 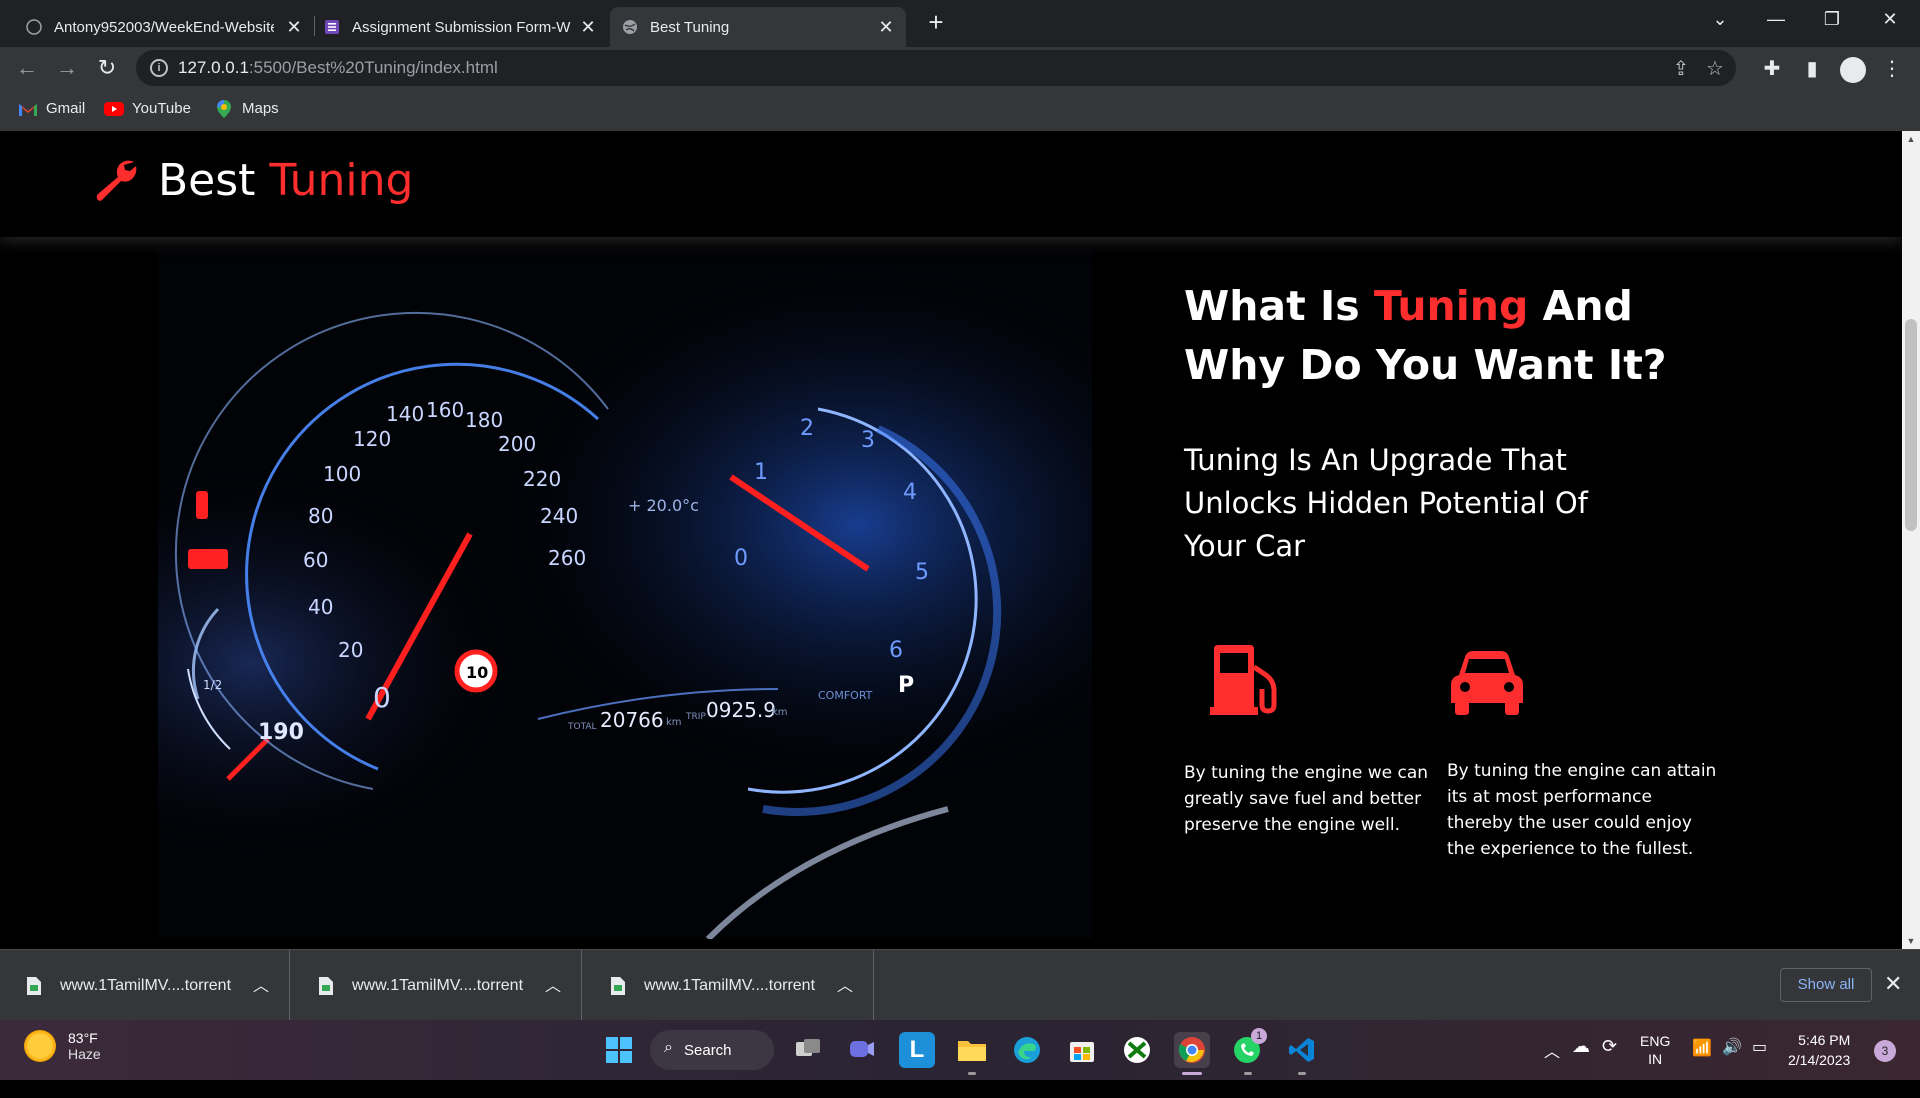 What do you see at coordinates (1772, 69) in the screenshot?
I see `extensions-icon: ✚` at bounding box center [1772, 69].